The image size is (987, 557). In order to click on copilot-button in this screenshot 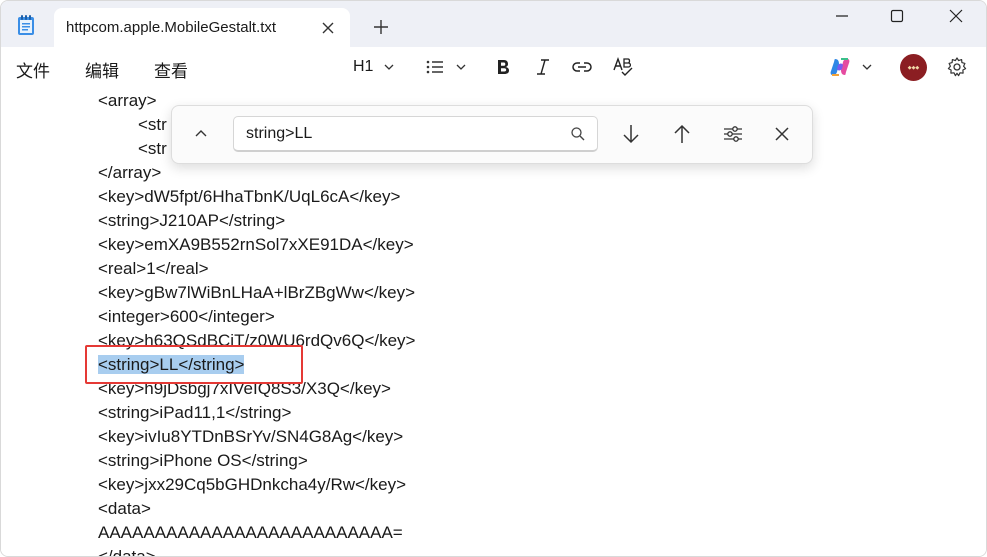, I will do `click(851, 67)`.